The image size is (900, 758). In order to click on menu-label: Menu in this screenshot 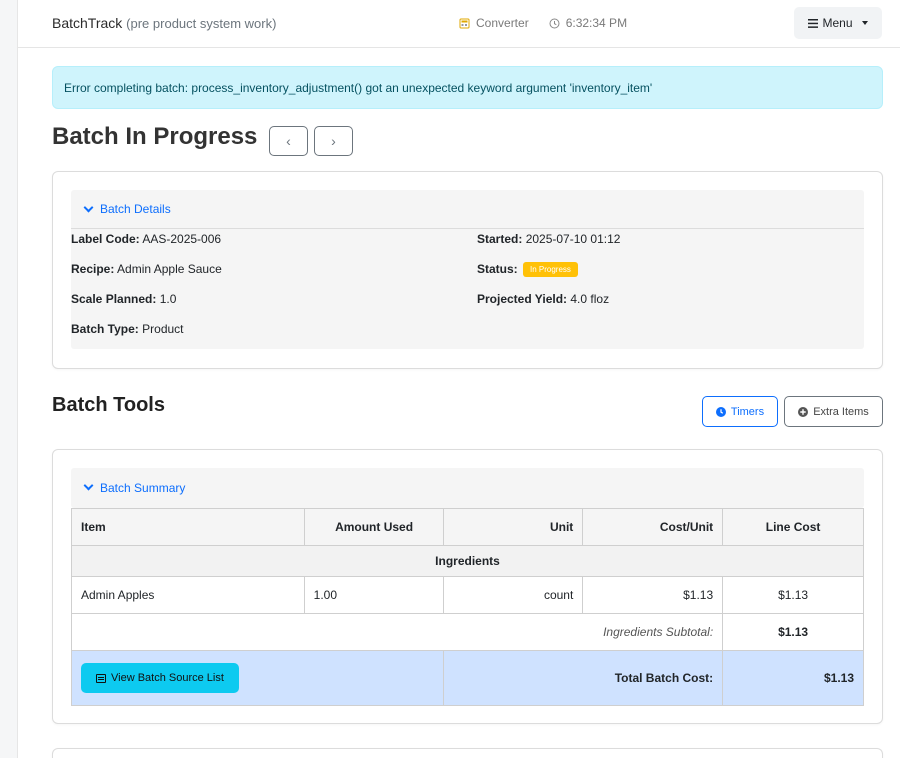, I will do `click(837, 23)`.